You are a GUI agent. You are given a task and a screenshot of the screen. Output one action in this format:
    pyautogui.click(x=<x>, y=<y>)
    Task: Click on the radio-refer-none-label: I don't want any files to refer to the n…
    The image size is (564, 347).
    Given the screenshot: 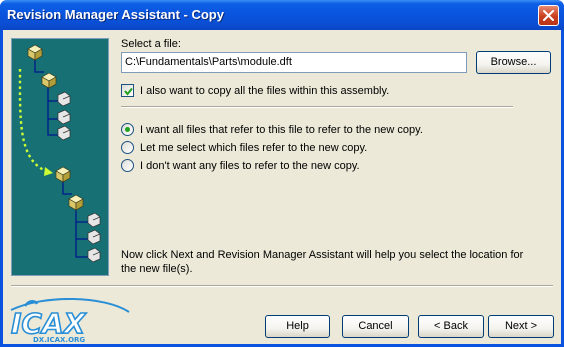 What is the action you would take?
    pyautogui.click(x=250, y=166)
    